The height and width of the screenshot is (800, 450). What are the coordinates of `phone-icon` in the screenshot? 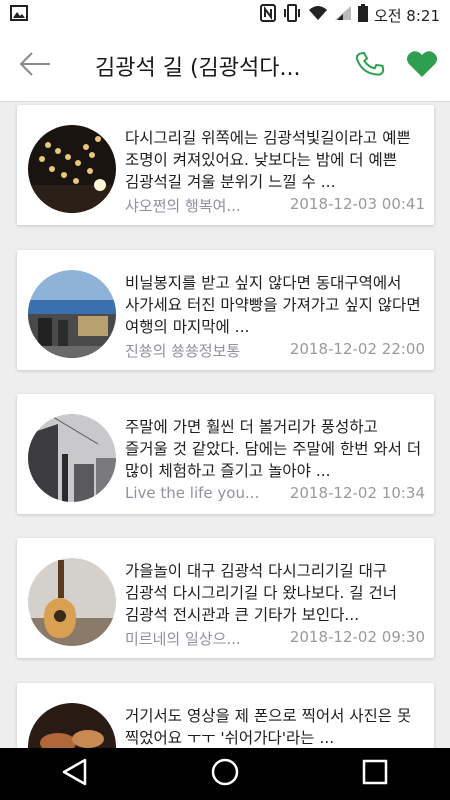 It's located at (370, 66).